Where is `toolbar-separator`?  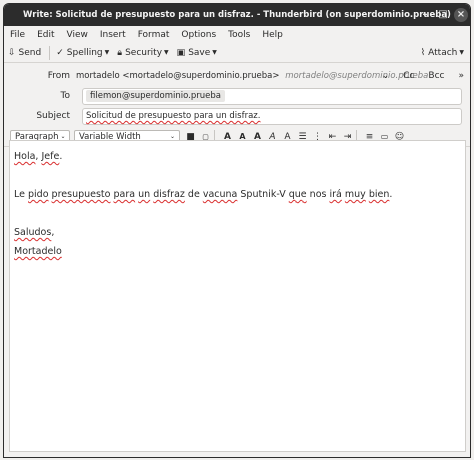 toolbar-separator is located at coordinates (50, 52).